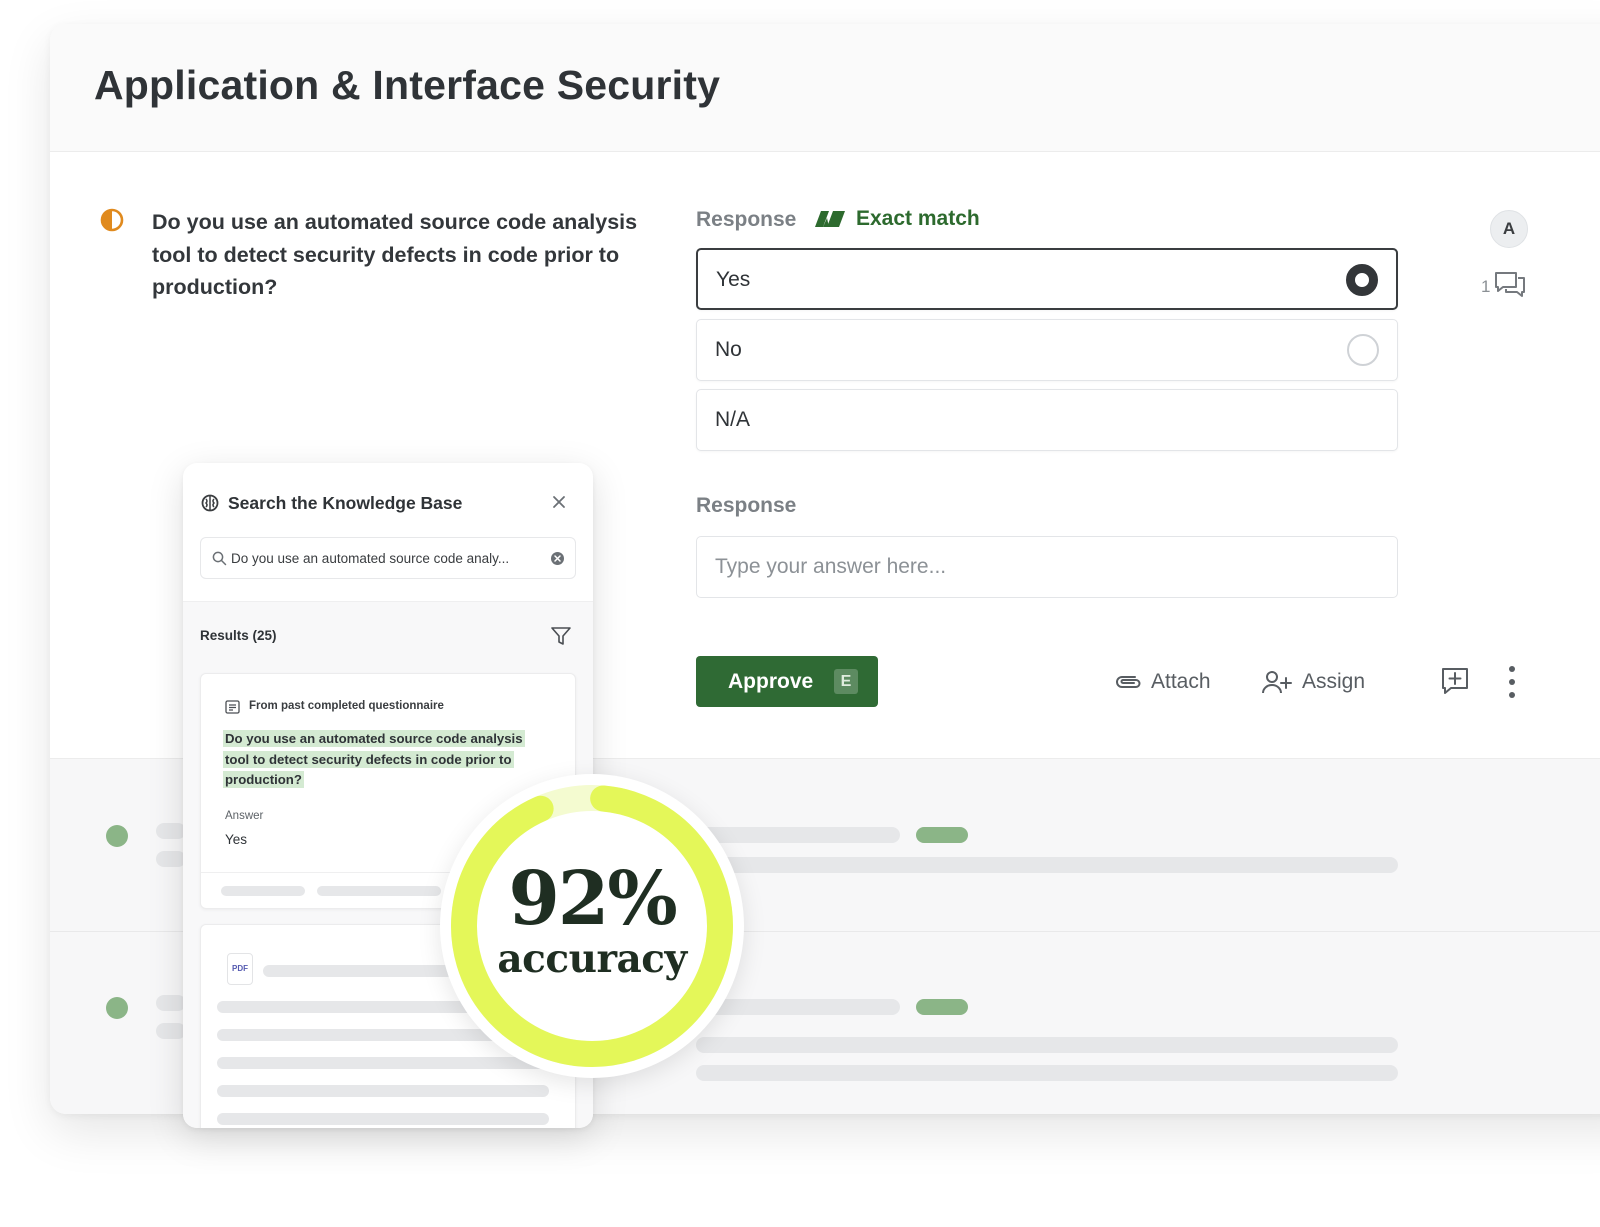 This screenshot has height=1227, width=1600. Describe the element at coordinates (1047, 567) in the screenshot. I see `answer-input` at that location.